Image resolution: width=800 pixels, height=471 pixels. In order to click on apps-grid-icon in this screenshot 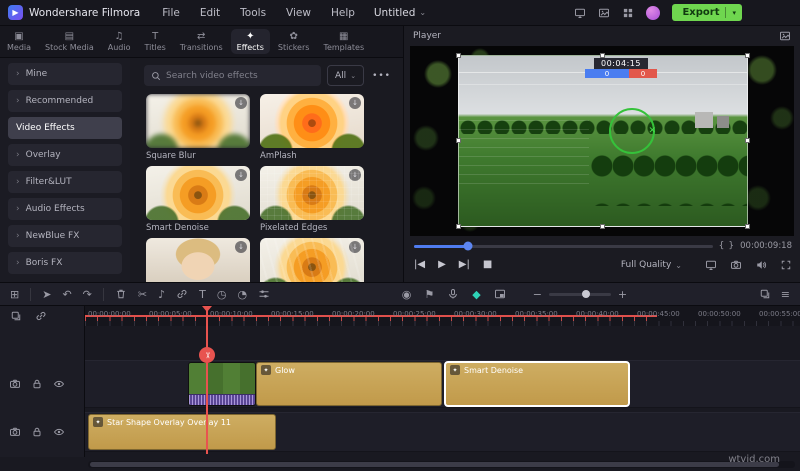, I will do `click(628, 13)`.